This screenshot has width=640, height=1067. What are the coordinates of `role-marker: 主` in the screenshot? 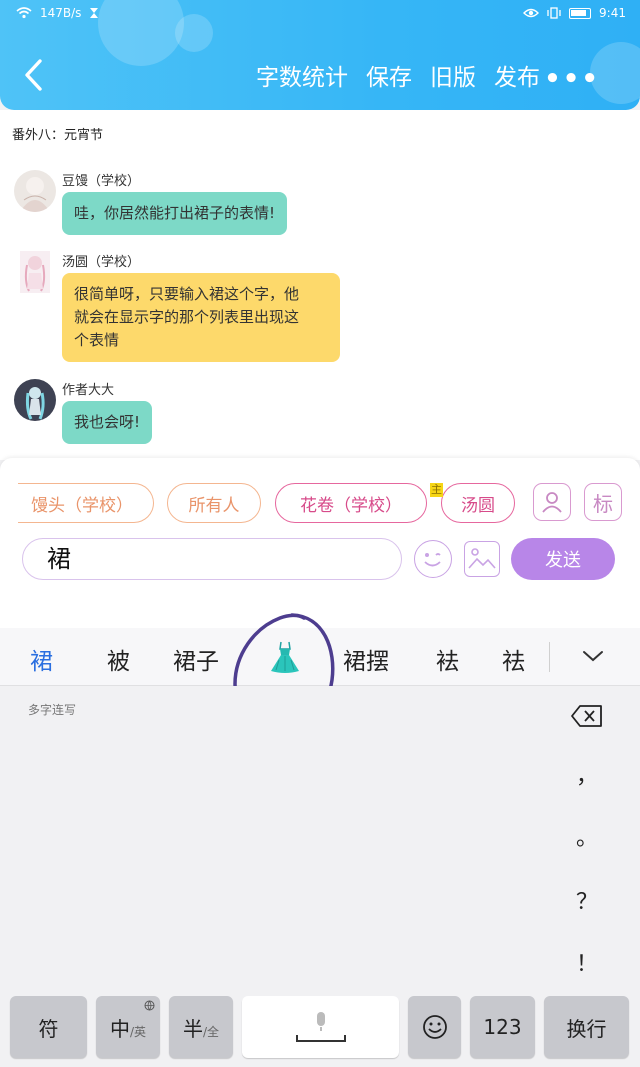 It's located at (436, 490).